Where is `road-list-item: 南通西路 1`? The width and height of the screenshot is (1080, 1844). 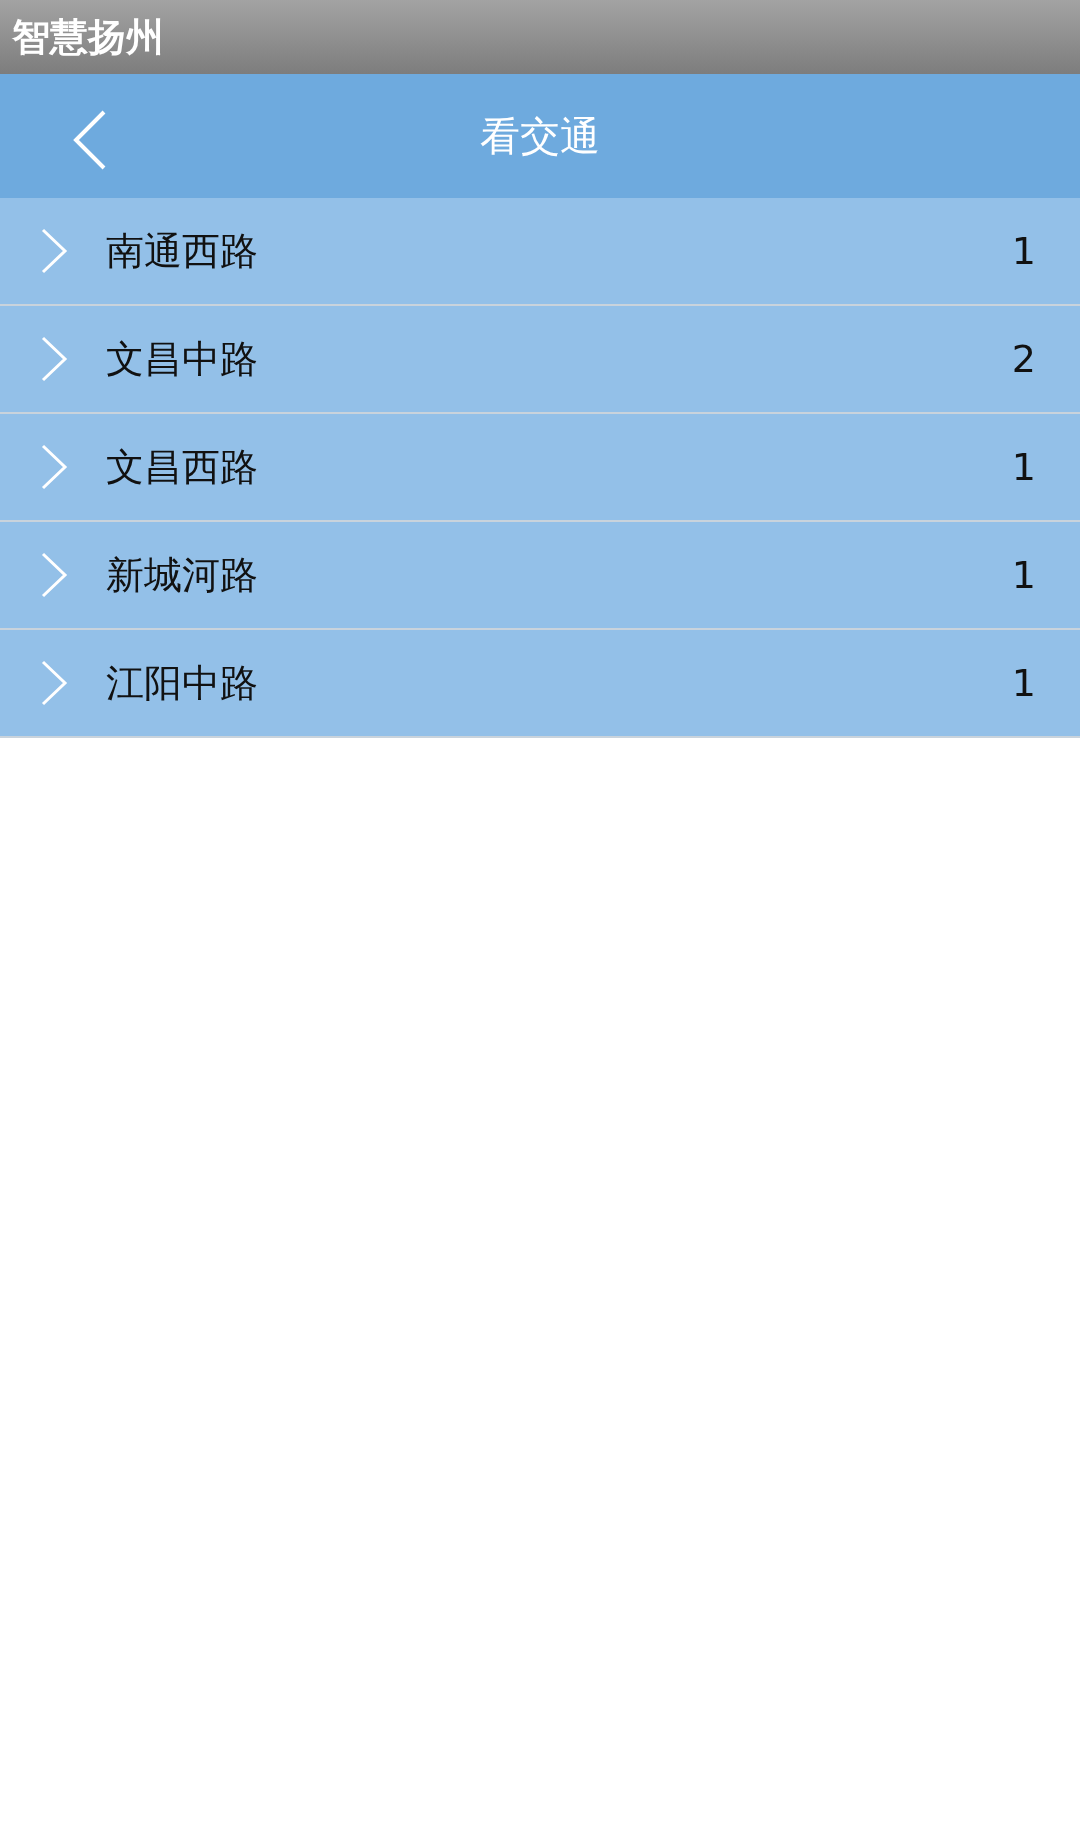 road-list-item: 南通西路 1 is located at coordinates (540, 252).